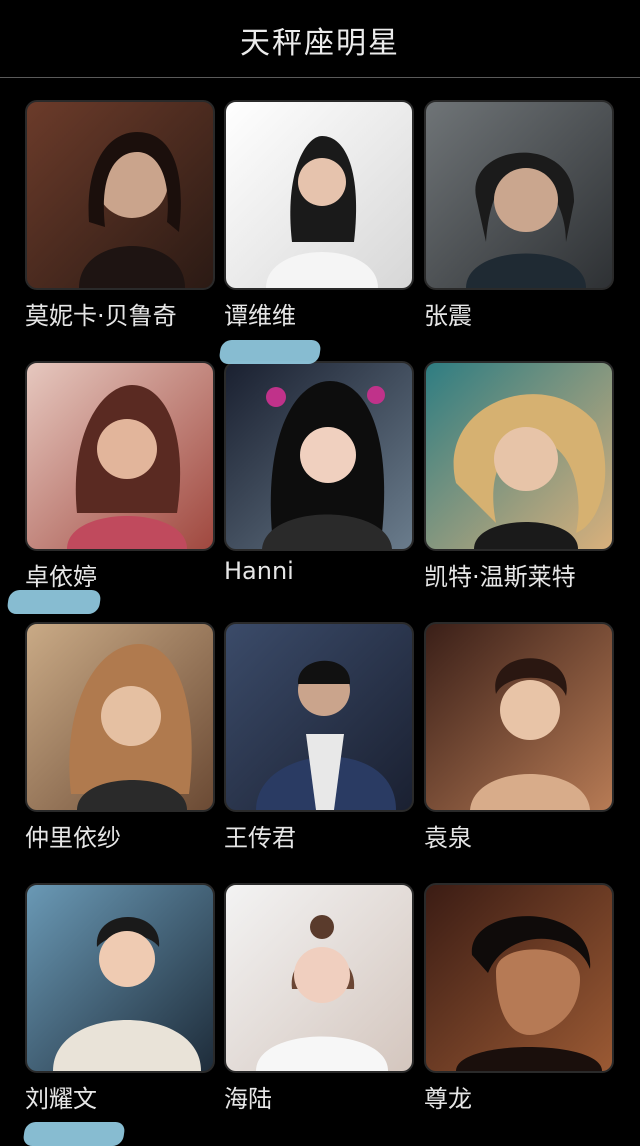 The width and height of the screenshot is (640, 1146). Describe the element at coordinates (320, 43) in the screenshot. I see `page-title: 天秤座明星` at that location.